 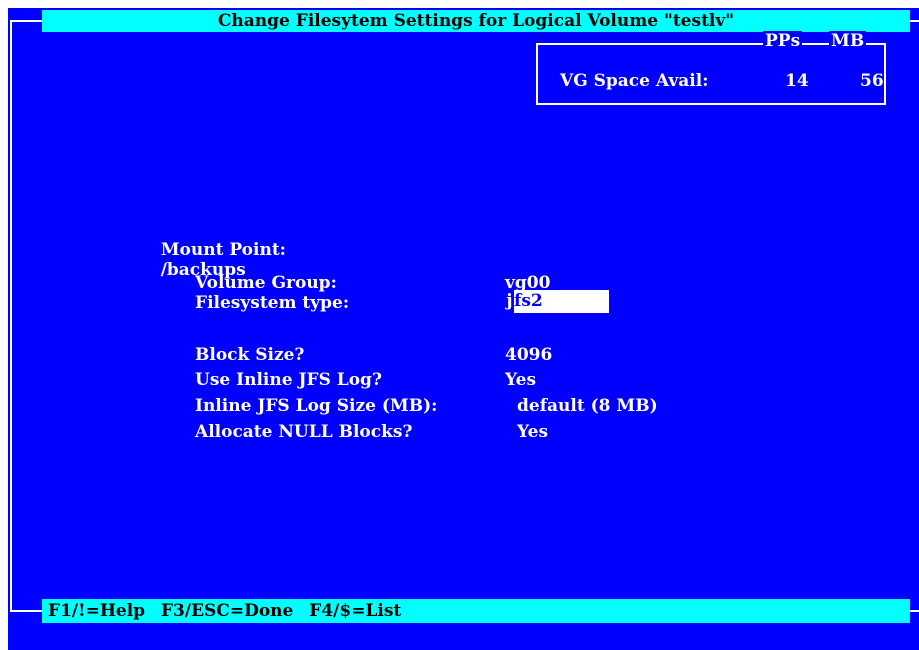 What do you see at coordinates (797, 81) in the screenshot?
I see `vg-space-pps: 14` at bounding box center [797, 81].